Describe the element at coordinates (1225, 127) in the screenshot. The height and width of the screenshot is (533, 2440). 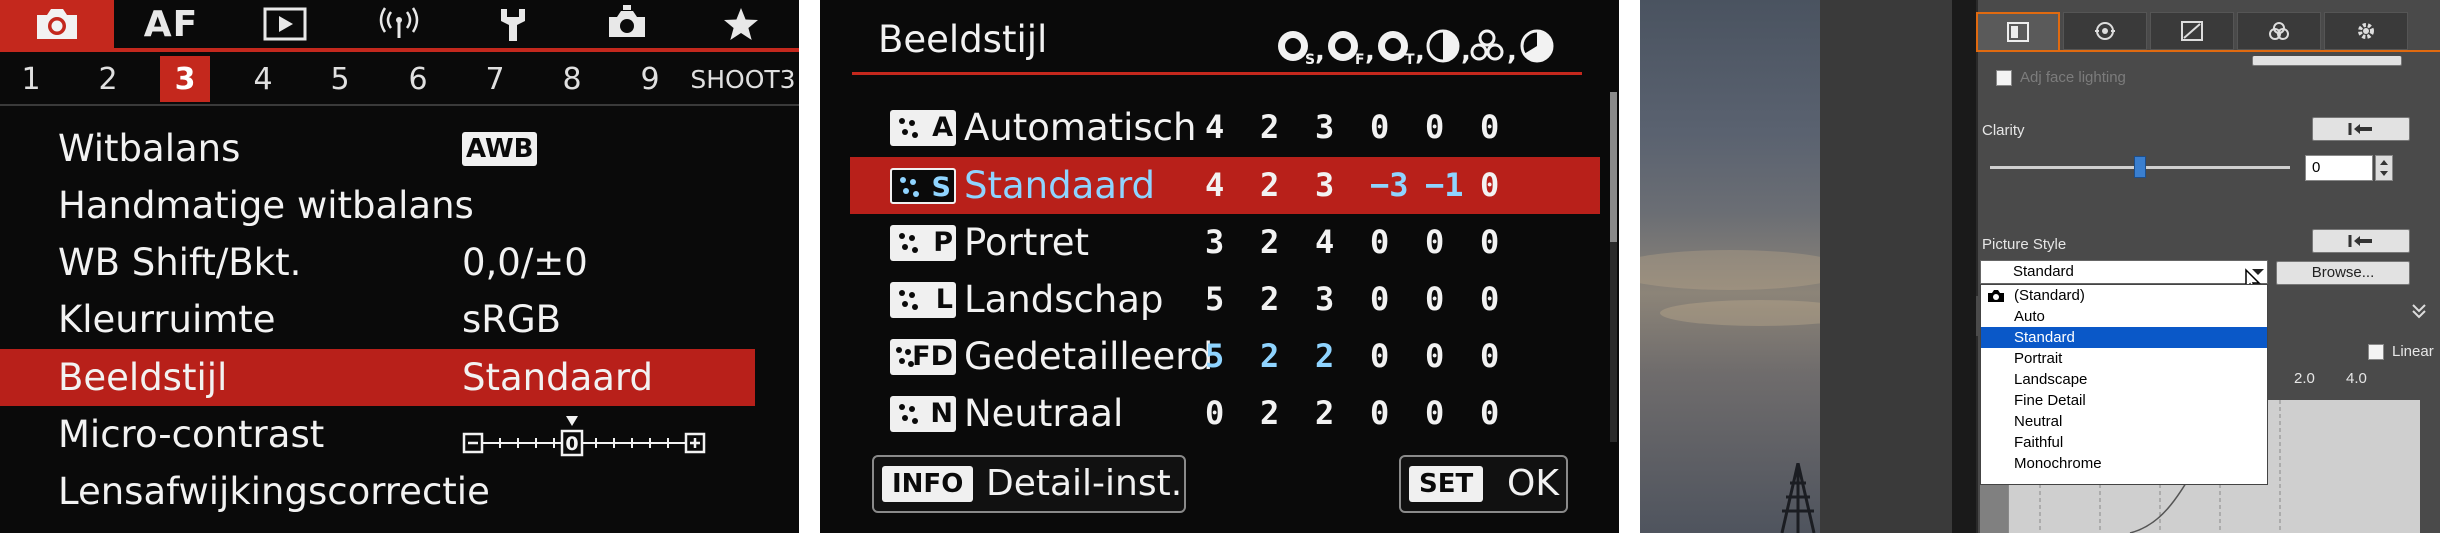
I see `style-row-auto: A Automatisch 4 2 3 0 0 0` at that location.